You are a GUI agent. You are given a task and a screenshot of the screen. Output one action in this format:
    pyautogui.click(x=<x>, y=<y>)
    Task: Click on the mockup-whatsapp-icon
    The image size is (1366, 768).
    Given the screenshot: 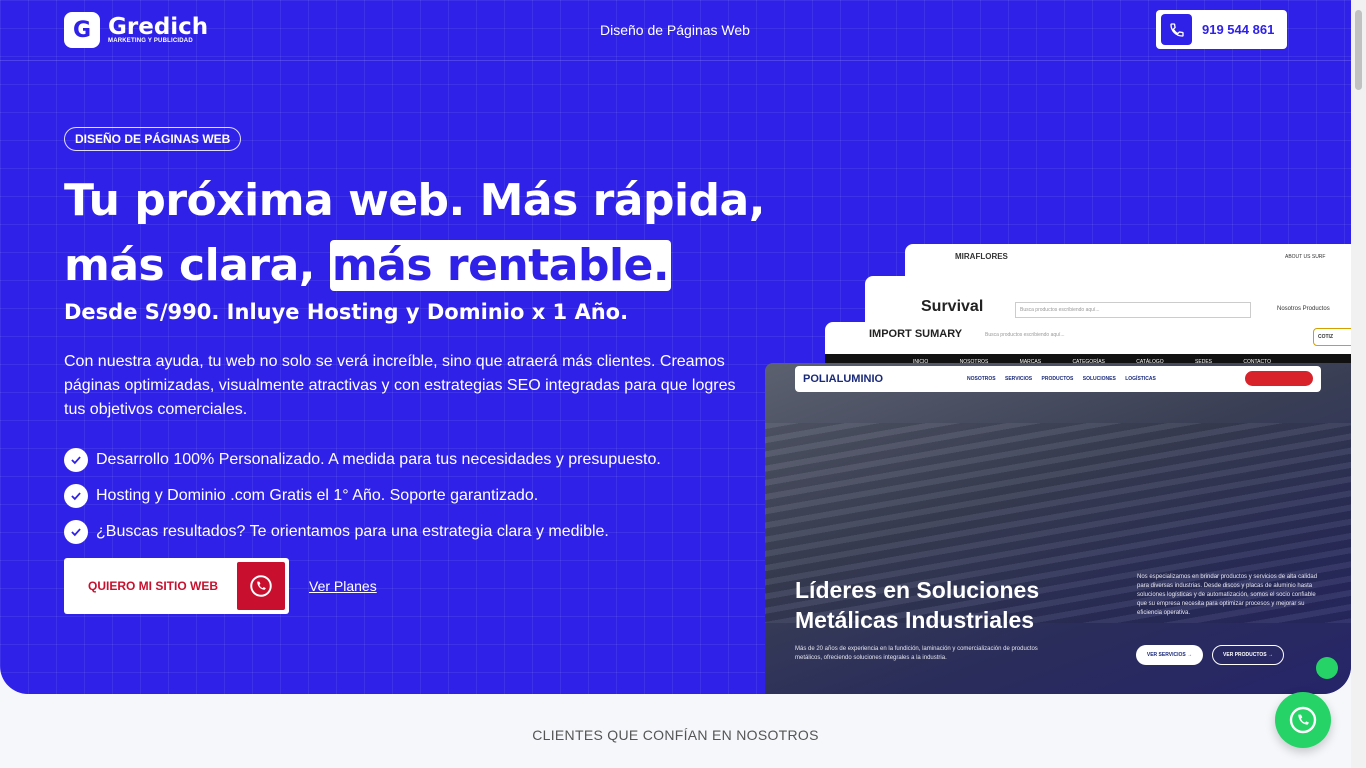 What is the action you would take?
    pyautogui.click(x=1327, y=668)
    